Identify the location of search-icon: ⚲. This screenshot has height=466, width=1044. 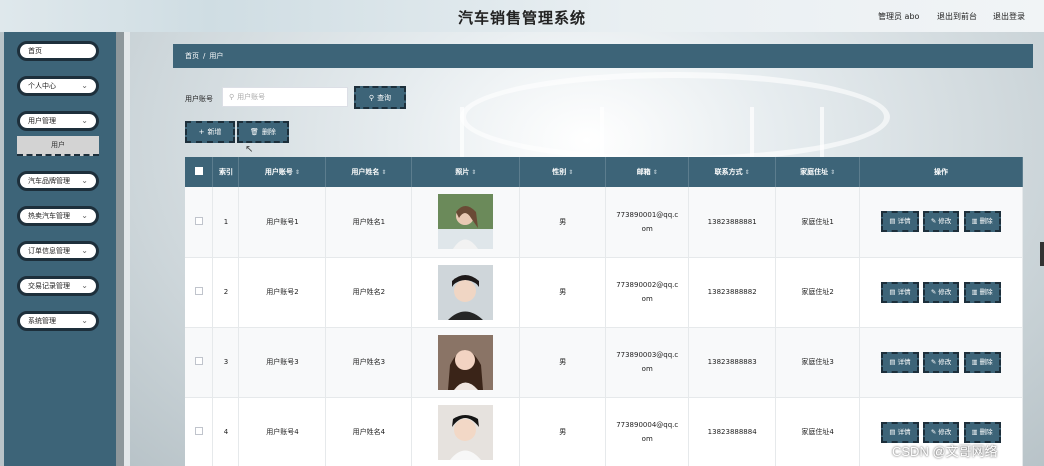
(371, 97).